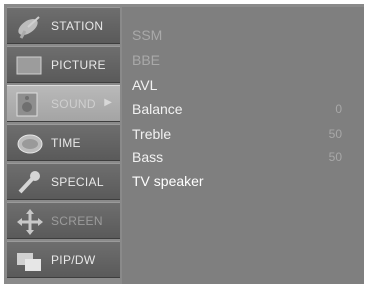  Describe the element at coordinates (242, 61) in the screenshot. I see `menu-item-bbe: BBE` at that location.